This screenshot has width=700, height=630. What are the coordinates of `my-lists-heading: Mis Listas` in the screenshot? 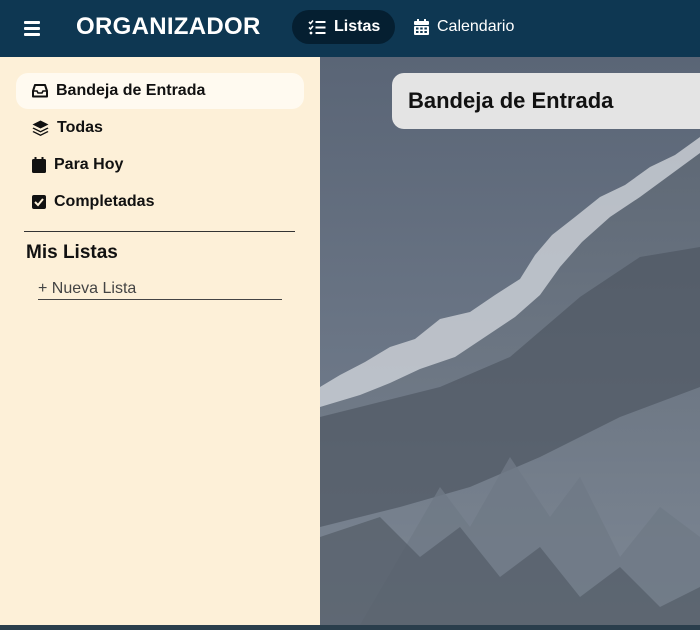 It's located at (72, 252).